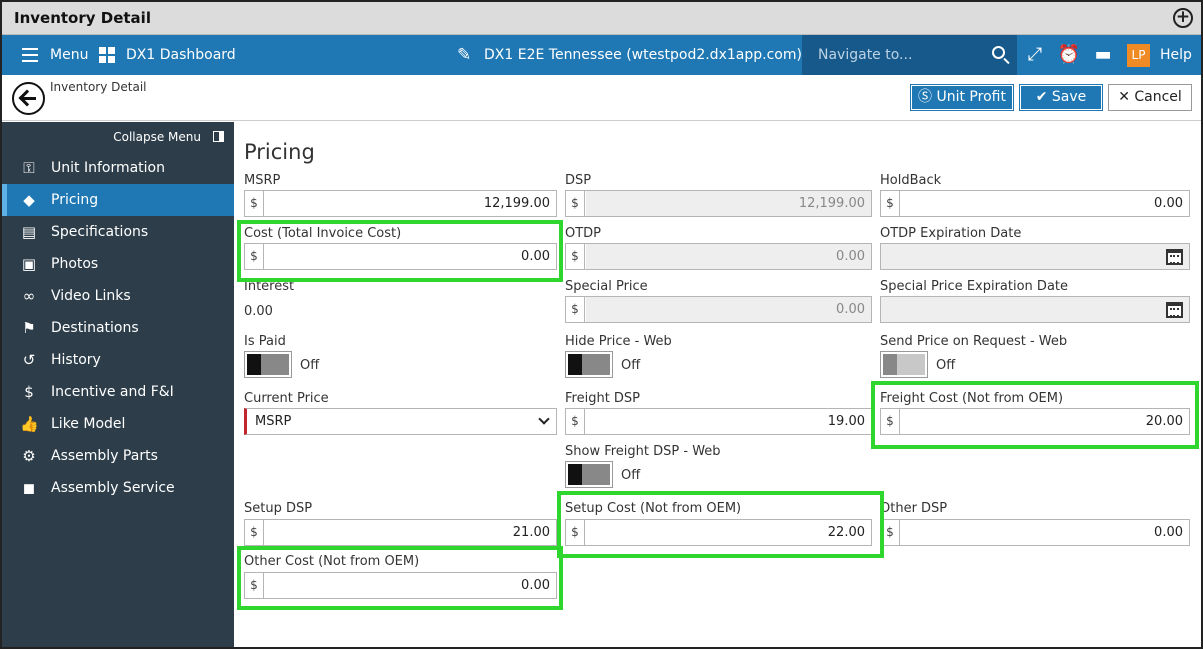 This screenshot has height=649, width=1203. Describe the element at coordinates (98, 87) in the screenshot. I see `breadcrumb: Inventory Detail` at that location.